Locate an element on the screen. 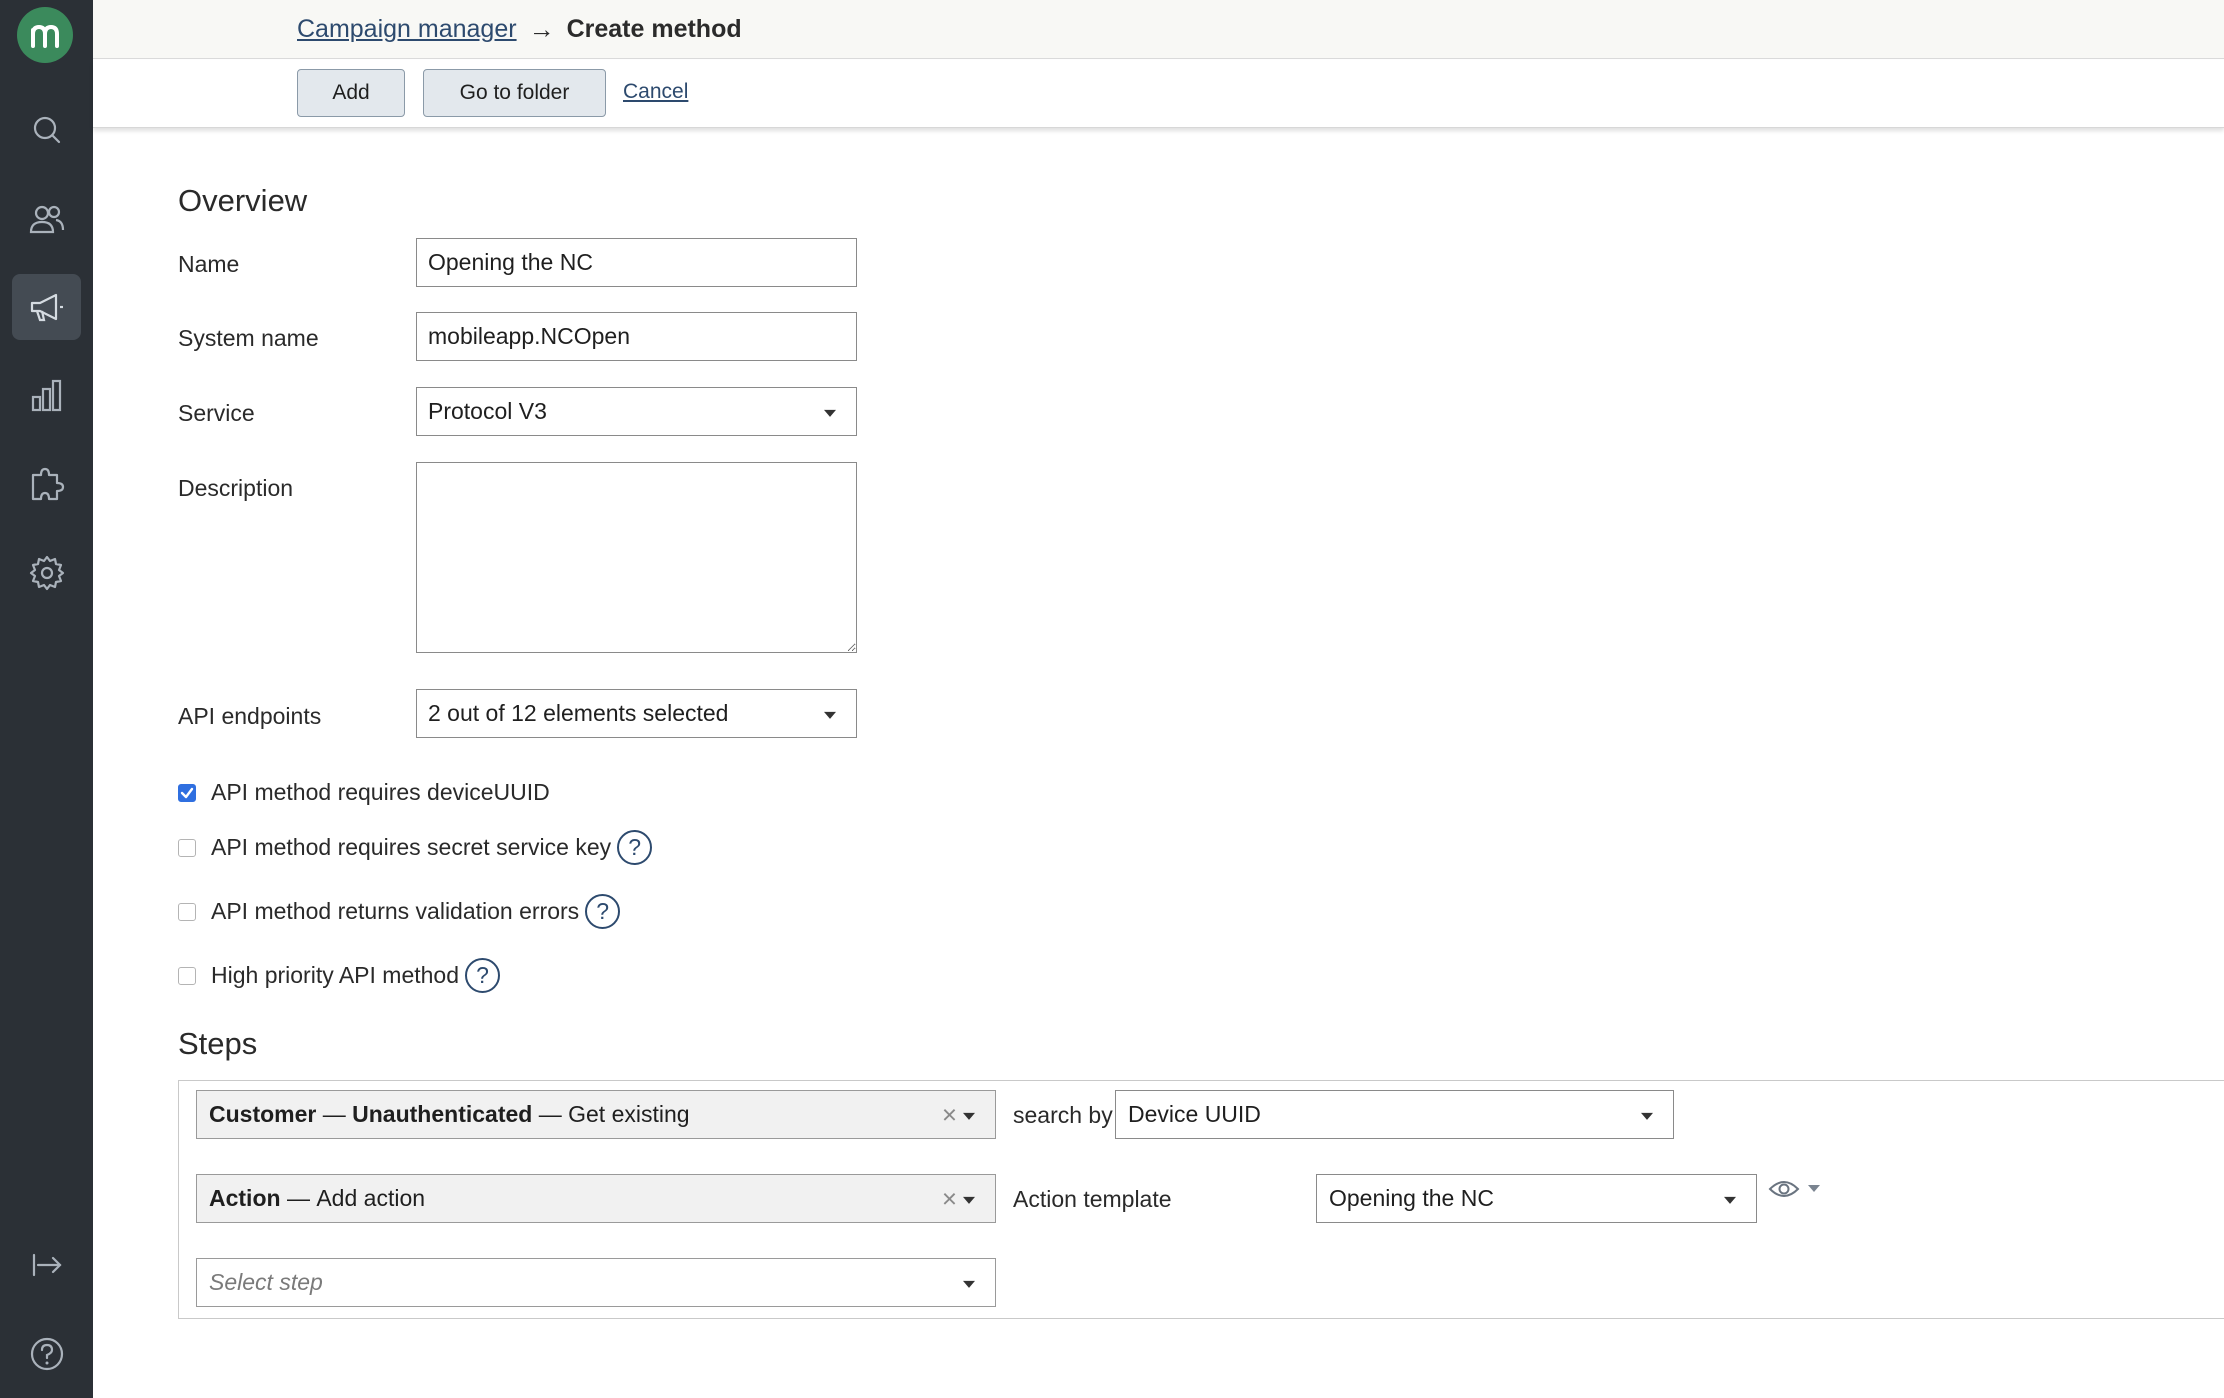 The width and height of the screenshot is (2224, 1398). option-label: API method returns validation errors is located at coordinates (395, 911).